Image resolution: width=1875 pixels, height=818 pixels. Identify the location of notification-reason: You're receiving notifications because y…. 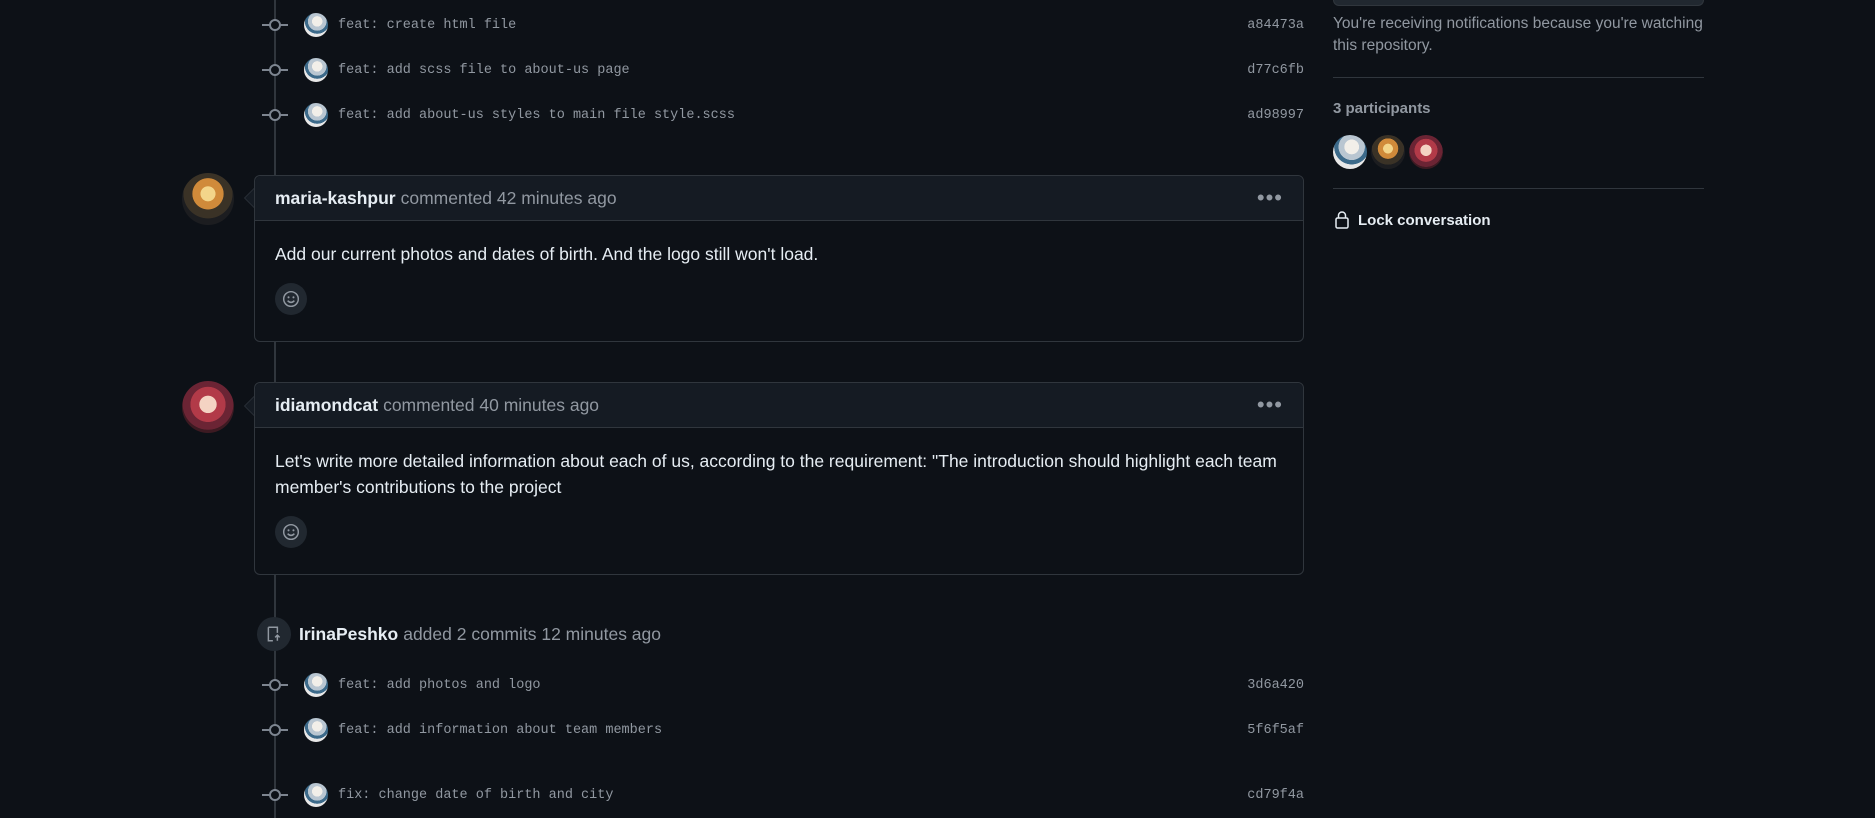
(1518, 34).